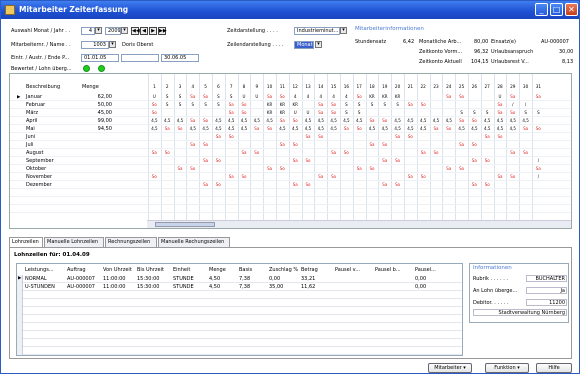 The height and width of the screenshot is (374, 580). Describe the element at coordinates (290, 169) in the screenshot. I see `grid-row: Oktober Sa So Sa So Sa So Sa So Sa` at that location.